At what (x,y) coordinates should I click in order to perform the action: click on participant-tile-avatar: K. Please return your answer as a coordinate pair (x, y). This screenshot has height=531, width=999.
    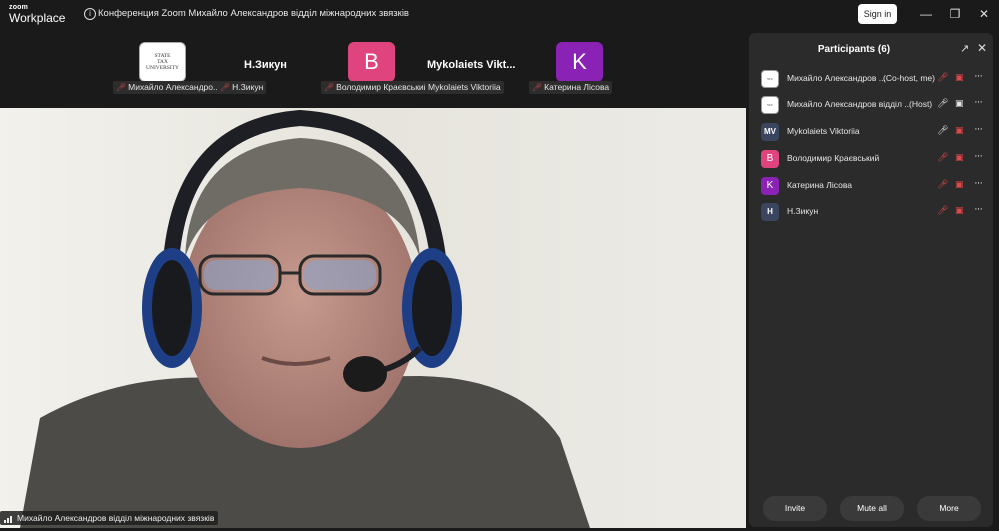
    Looking at the image, I should click on (579, 62).